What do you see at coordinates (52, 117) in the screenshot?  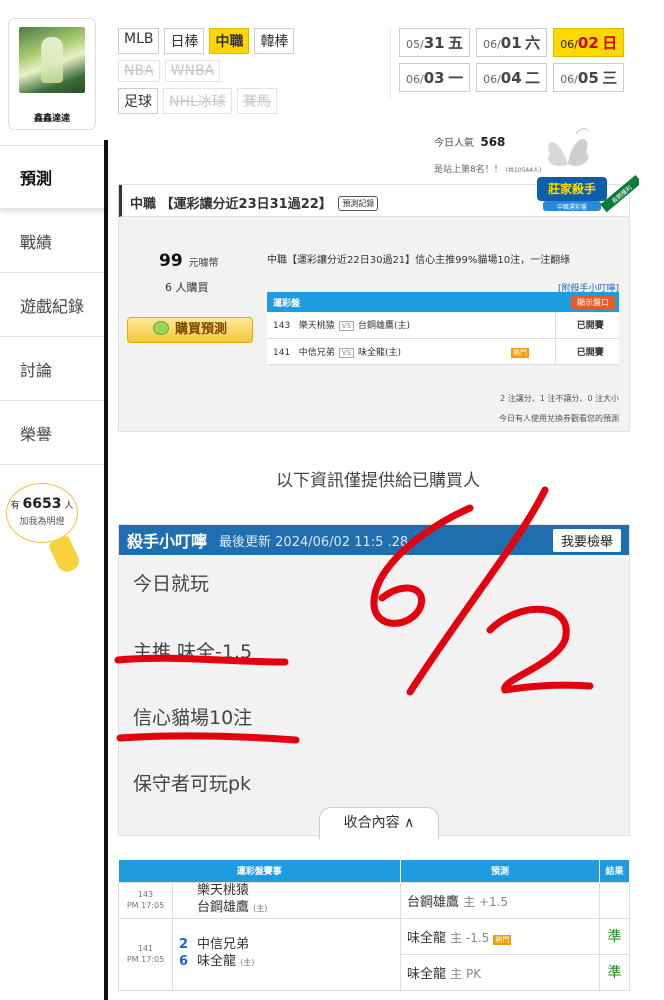 I see `username: 鑫鑫達達` at bounding box center [52, 117].